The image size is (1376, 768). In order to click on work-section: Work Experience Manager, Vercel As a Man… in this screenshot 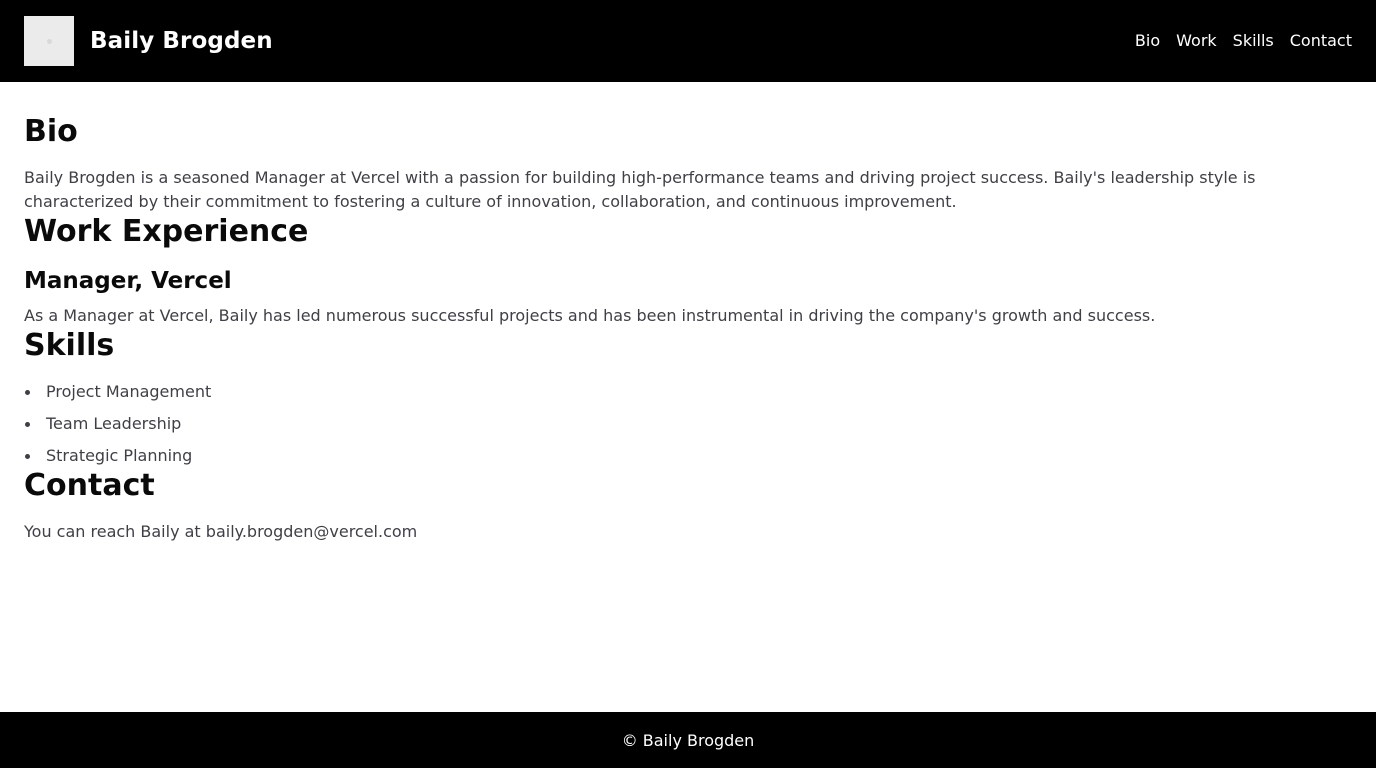, I will do `click(688, 271)`.